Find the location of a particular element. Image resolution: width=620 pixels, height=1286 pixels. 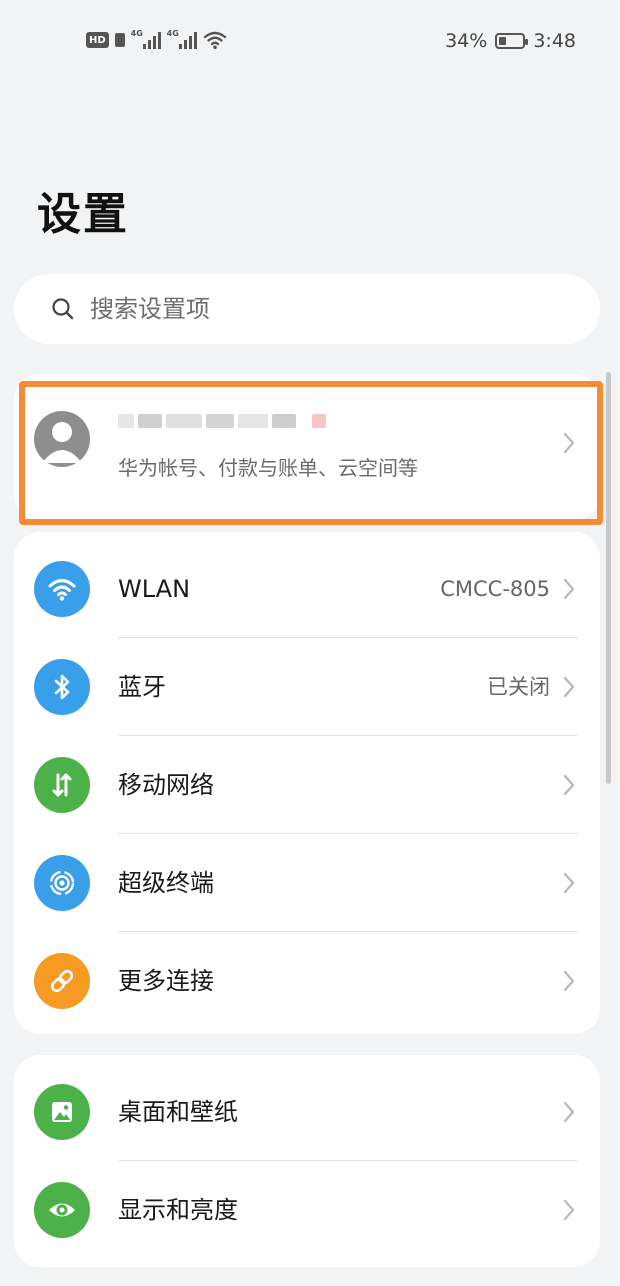

clock: 3:48 is located at coordinates (554, 41).